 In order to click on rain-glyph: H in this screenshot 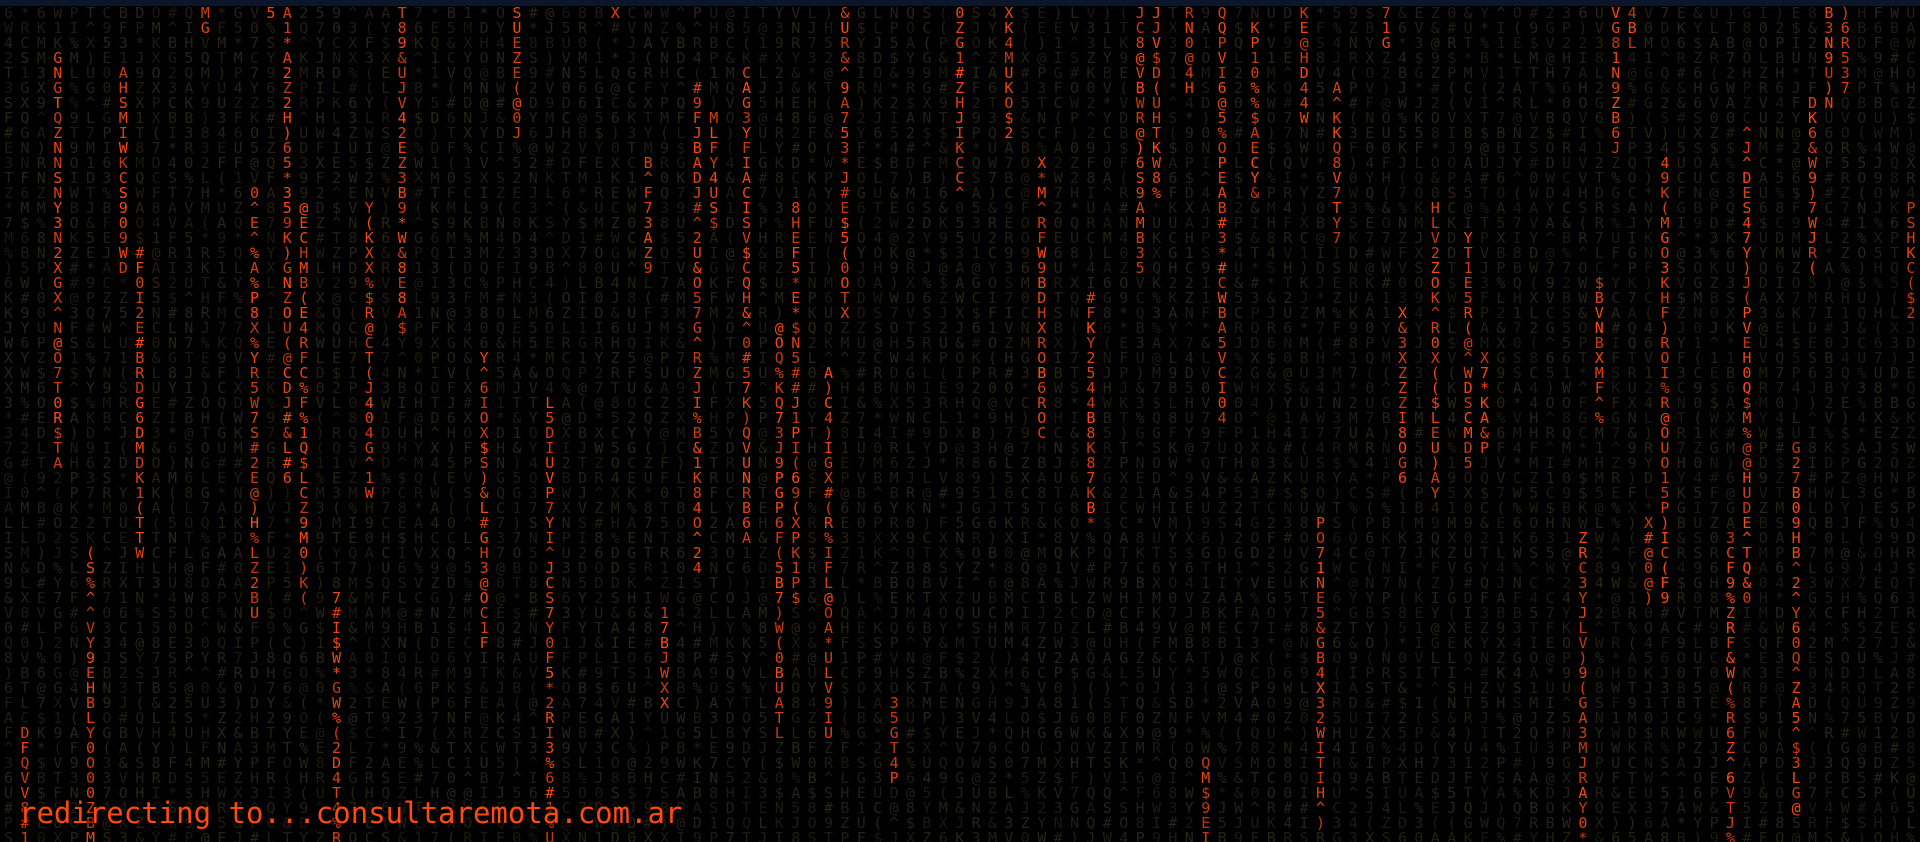, I will do `click(1172, 835)`.